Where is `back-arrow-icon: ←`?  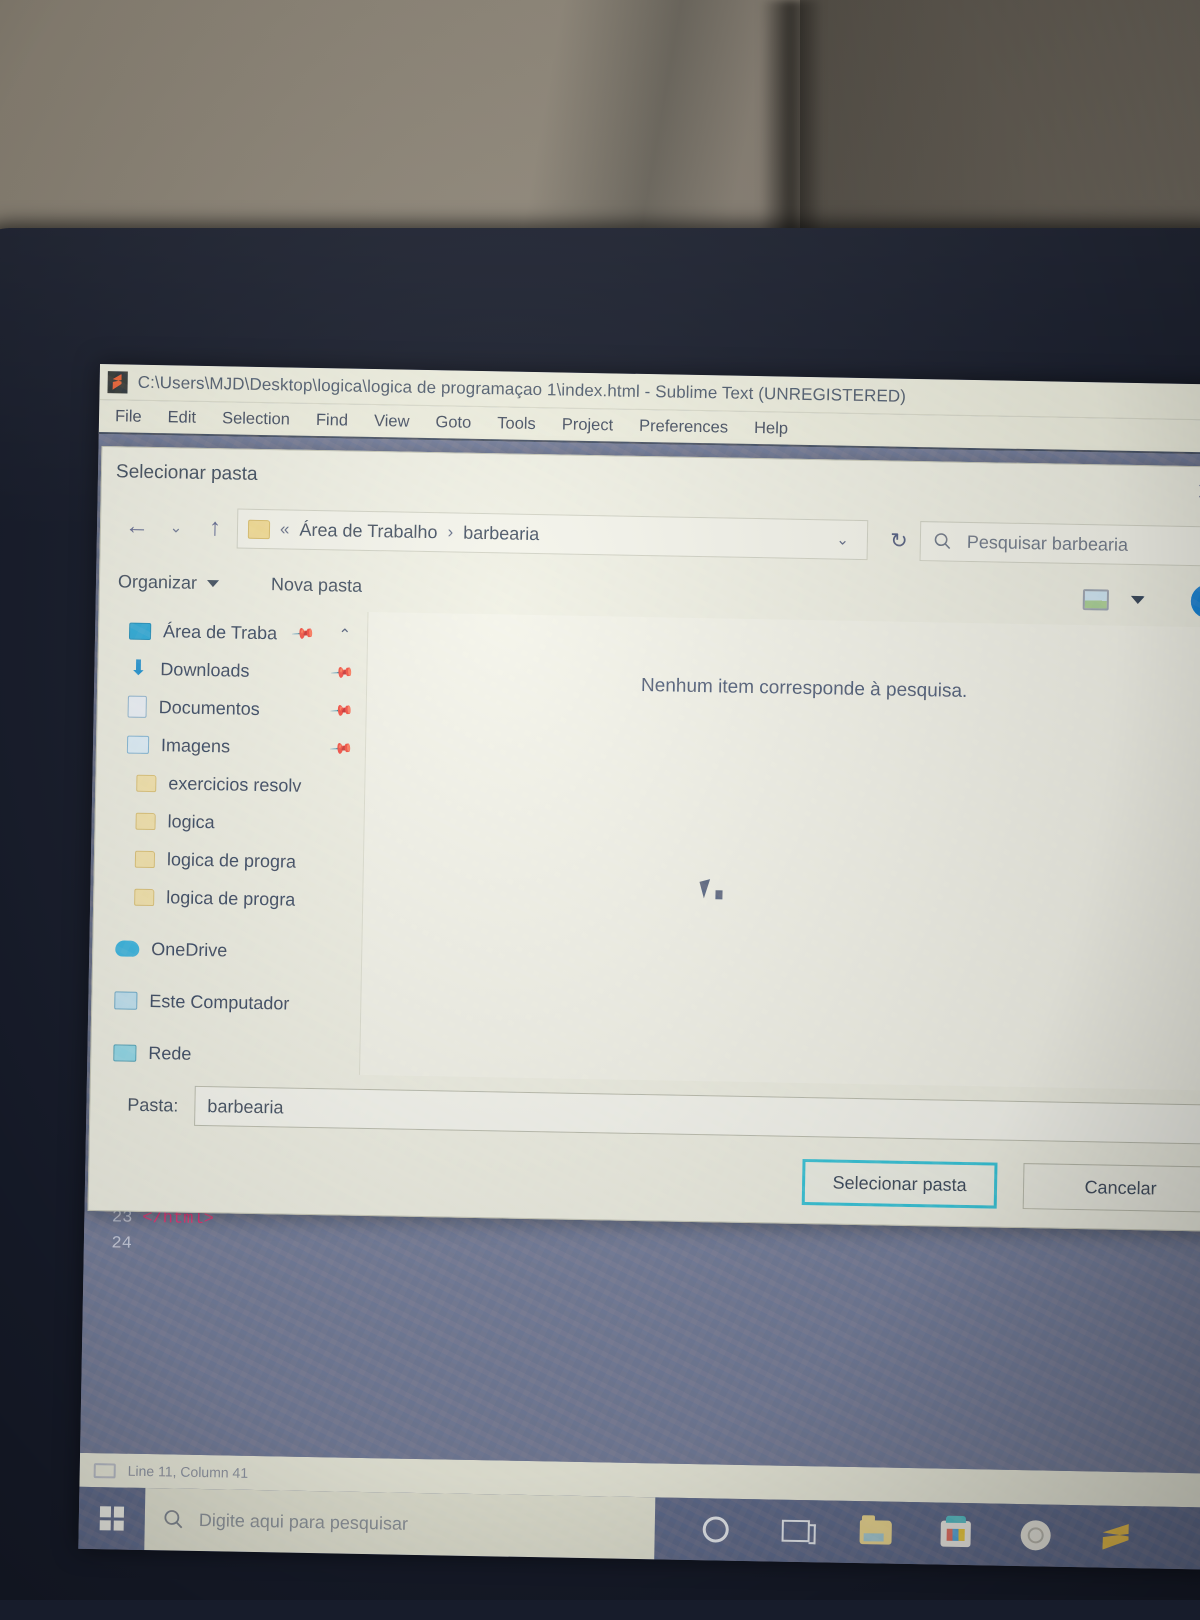 back-arrow-icon: ← is located at coordinates (137, 526).